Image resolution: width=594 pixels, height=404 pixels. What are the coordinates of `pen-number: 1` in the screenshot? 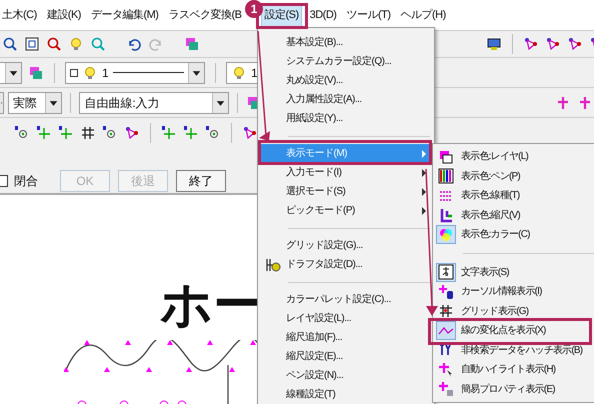 It's located at (254, 73).